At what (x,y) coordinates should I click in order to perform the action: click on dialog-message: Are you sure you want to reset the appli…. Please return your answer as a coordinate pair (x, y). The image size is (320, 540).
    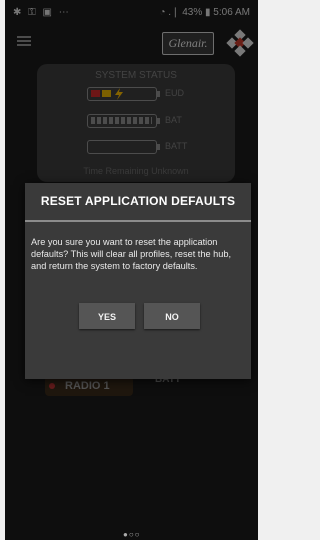
    Looking at the image, I should click on (131, 254).